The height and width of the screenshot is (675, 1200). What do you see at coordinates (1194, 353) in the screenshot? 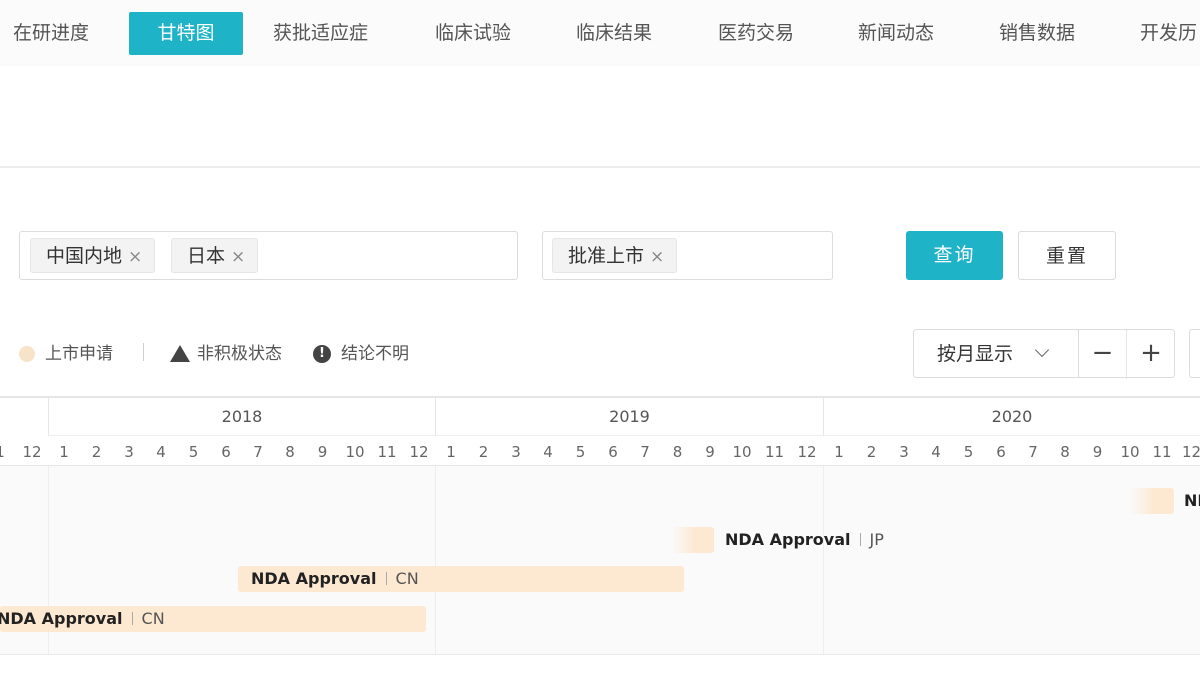
I see `more-controls-button` at bounding box center [1194, 353].